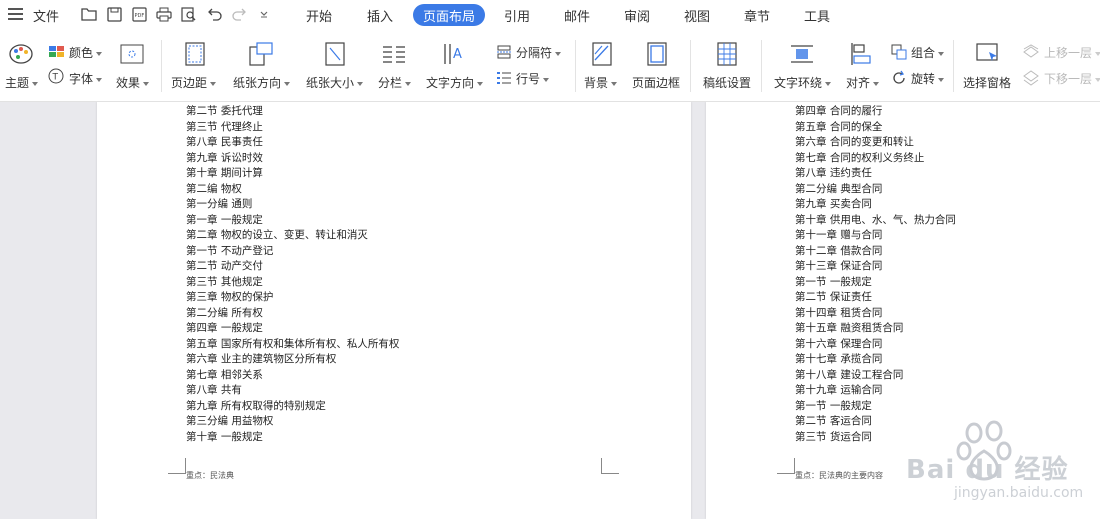 This screenshot has height=519, width=1100. I want to click on tab-home: 开始, so click(319, 15).